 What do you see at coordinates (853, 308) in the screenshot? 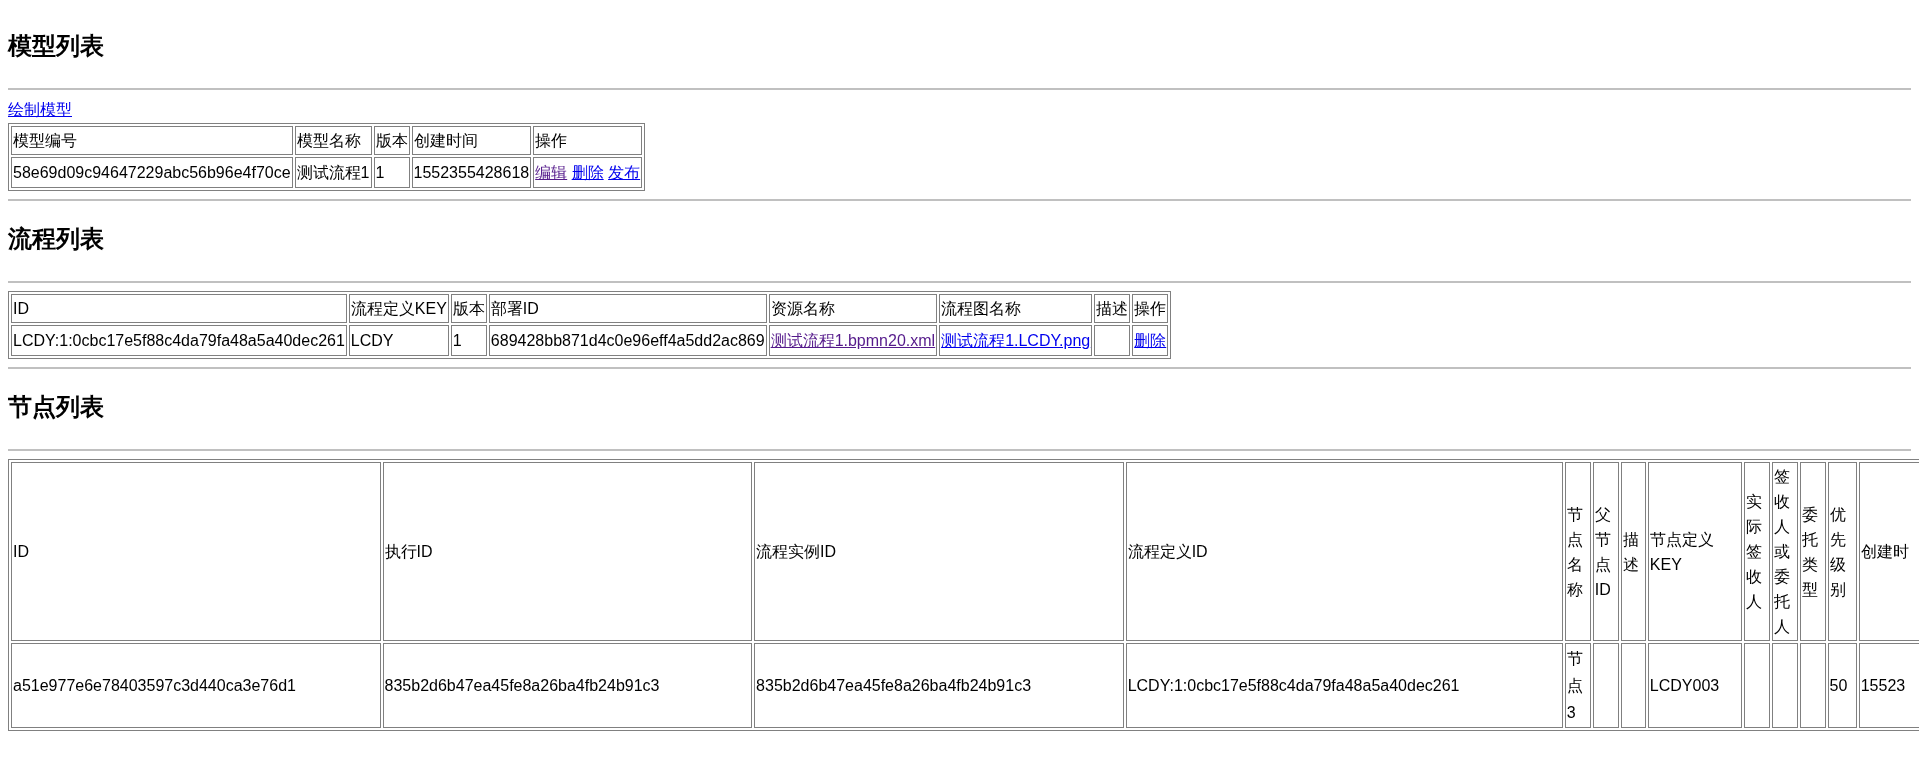
I see `header-cell: 资源名称` at bounding box center [853, 308].